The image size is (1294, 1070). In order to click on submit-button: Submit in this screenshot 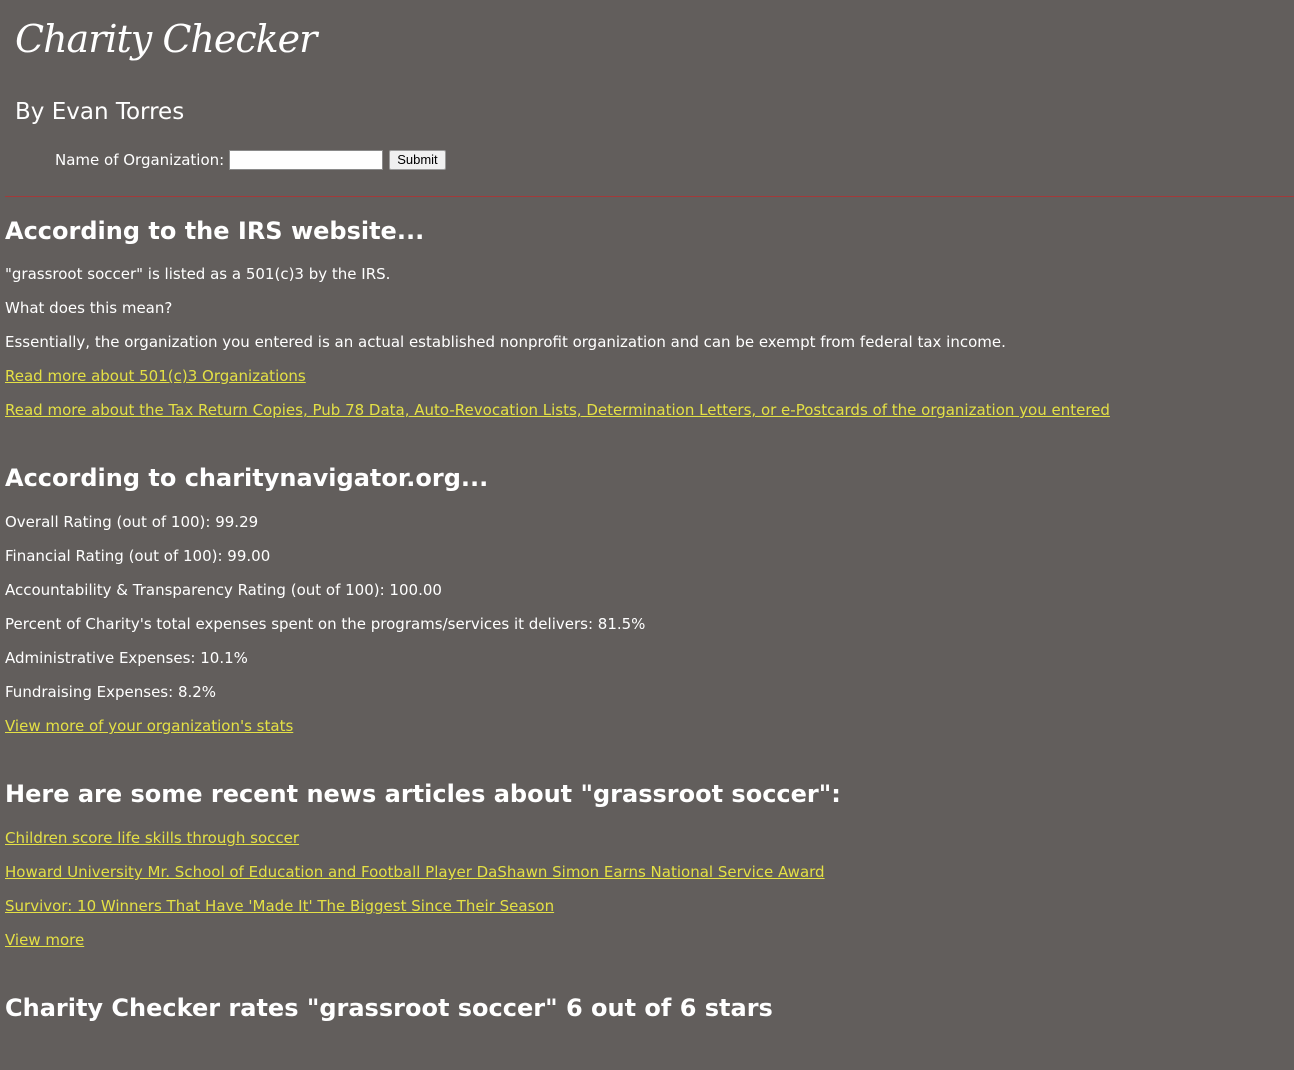, I will do `click(417, 160)`.